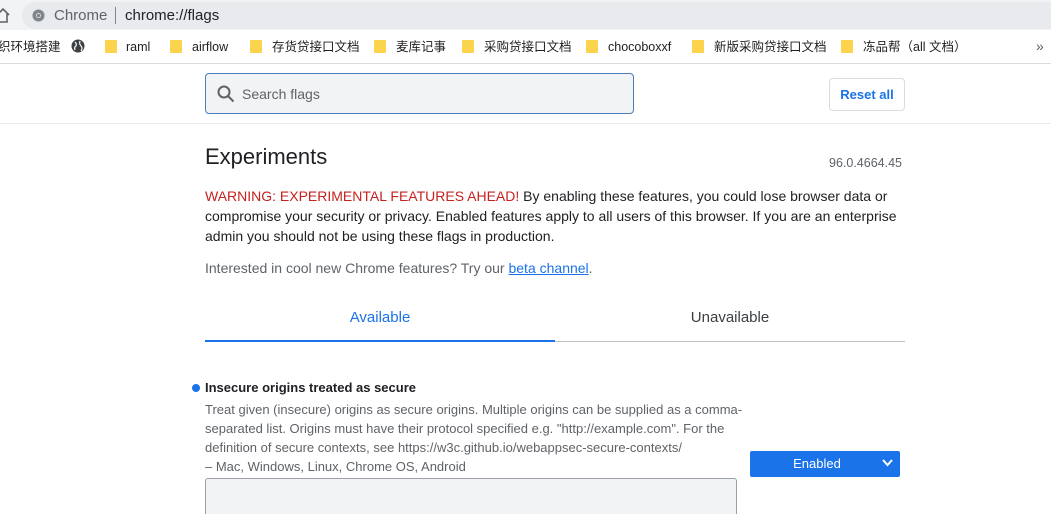  Describe the element at coordinates (887, 463) in the screenshot. I see `chevron-down-icon` at that location.